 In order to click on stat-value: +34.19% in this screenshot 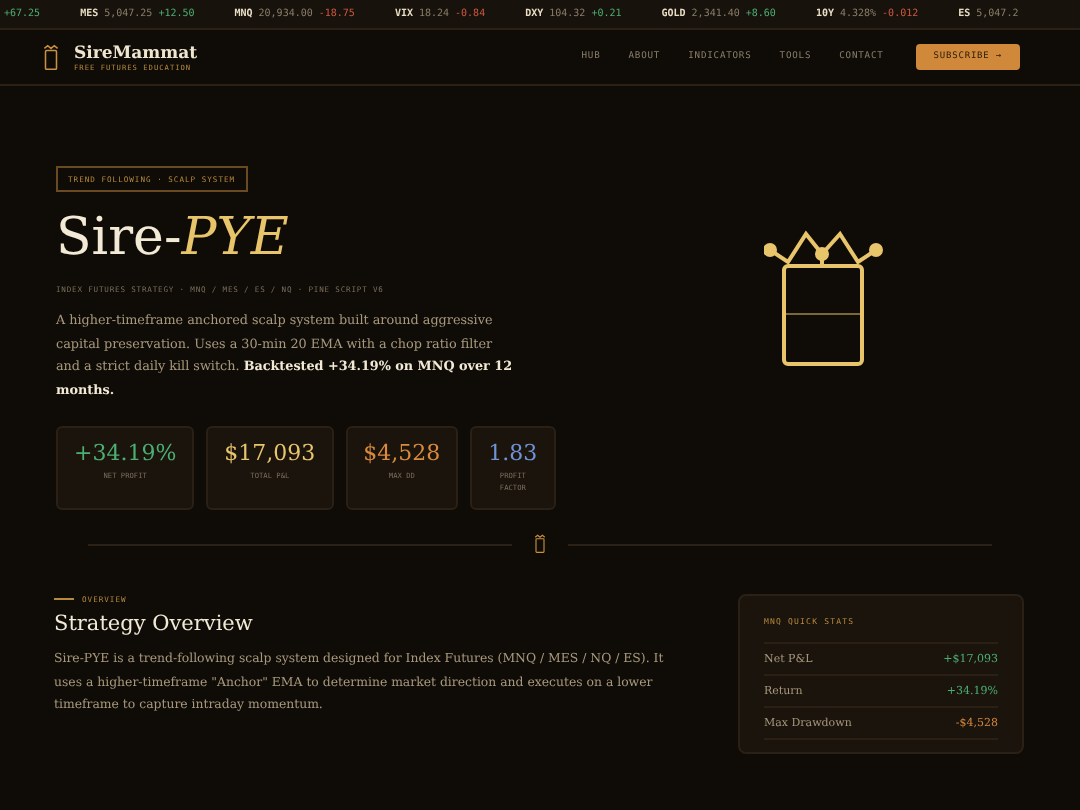, I will do `click(125, 454)`.